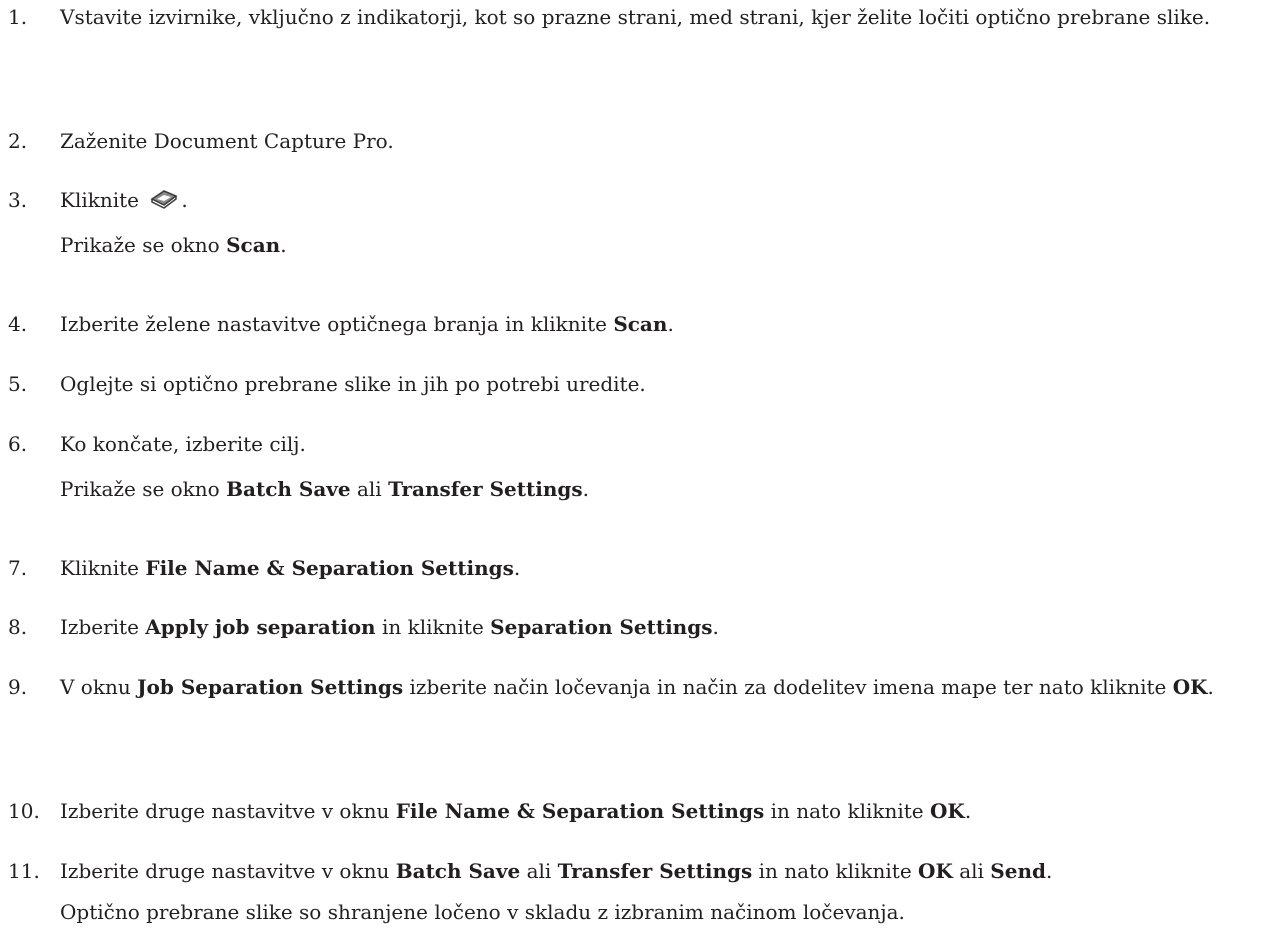  Describe the element at coordinates (18, 687) in the screenshot. I see `step-number: 9.` at that location.